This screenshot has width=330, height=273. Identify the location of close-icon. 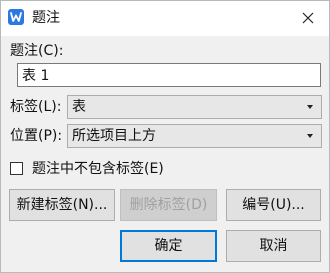
(308, 18).